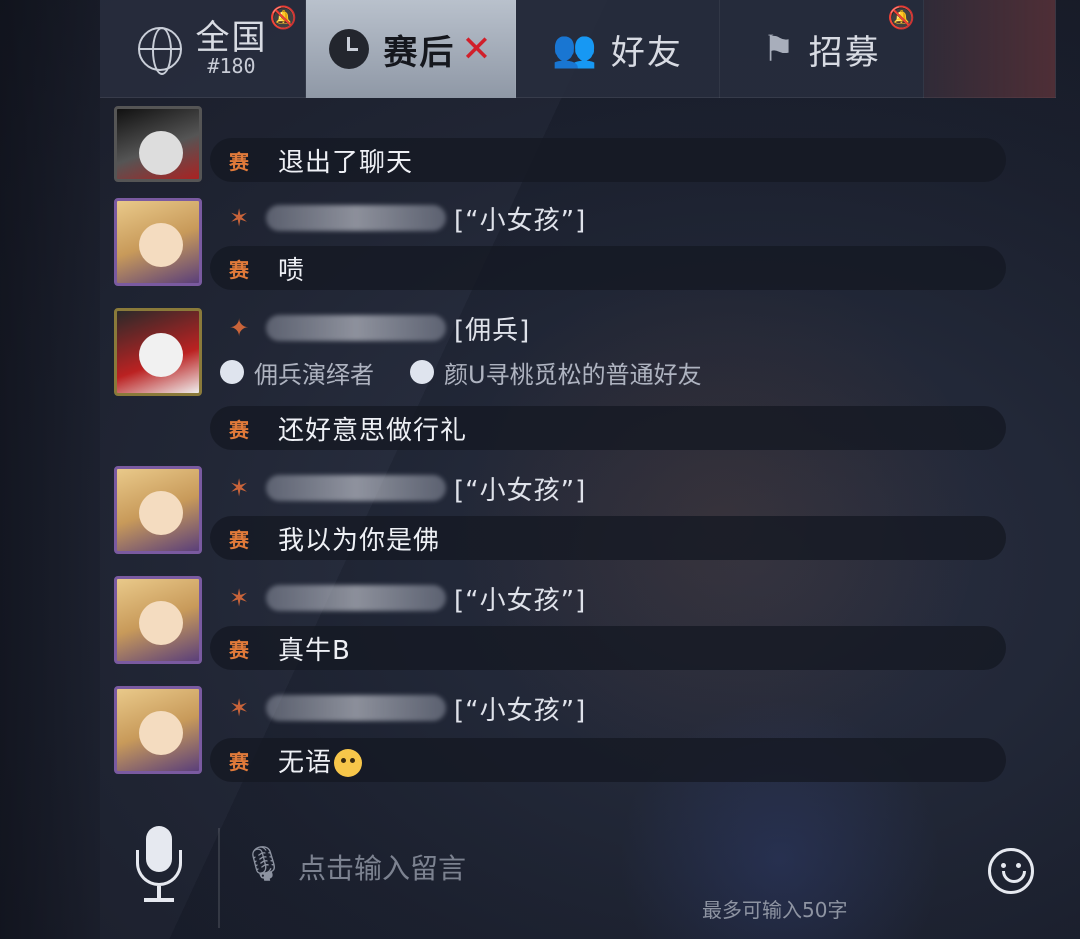 This screenshot has width=1080, height=939. What do you see at coordinates (348, 763) in the screenshot?
I see `eye-roll-emoji-icon` at bounding box center [348, 763].